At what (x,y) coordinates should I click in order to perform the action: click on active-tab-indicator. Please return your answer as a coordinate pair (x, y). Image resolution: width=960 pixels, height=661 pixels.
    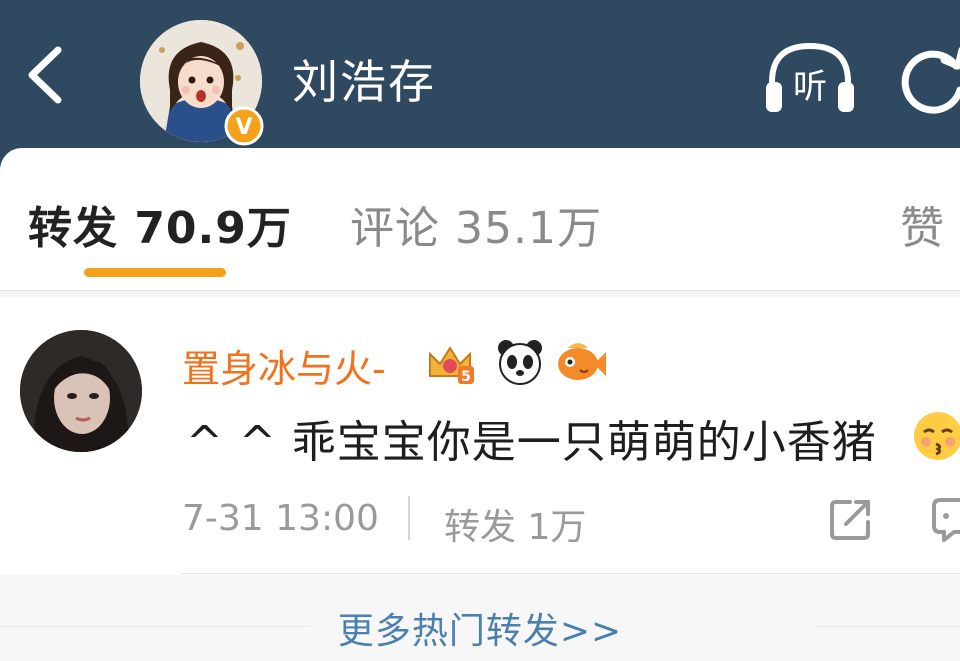
    Looking at the image, I should click on (155, 272).